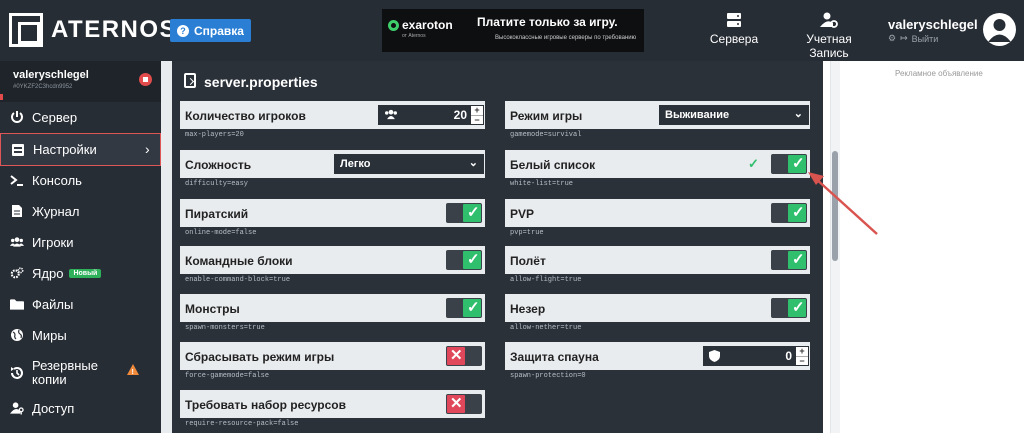 The image size is (1024, 433). Describe the element at coordinates (527, 233) in the screenshot. I see `setting-key: pvp=true` at that location.